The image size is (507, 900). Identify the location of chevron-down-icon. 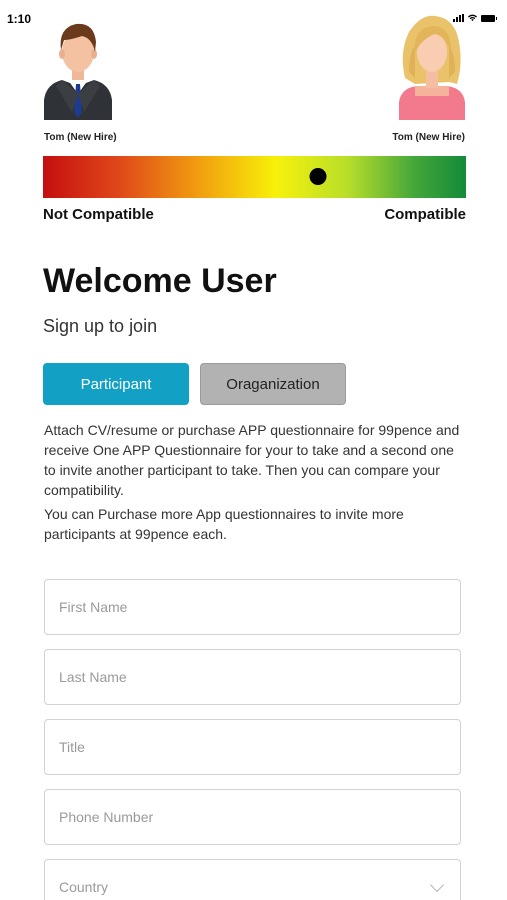
(437, 885).